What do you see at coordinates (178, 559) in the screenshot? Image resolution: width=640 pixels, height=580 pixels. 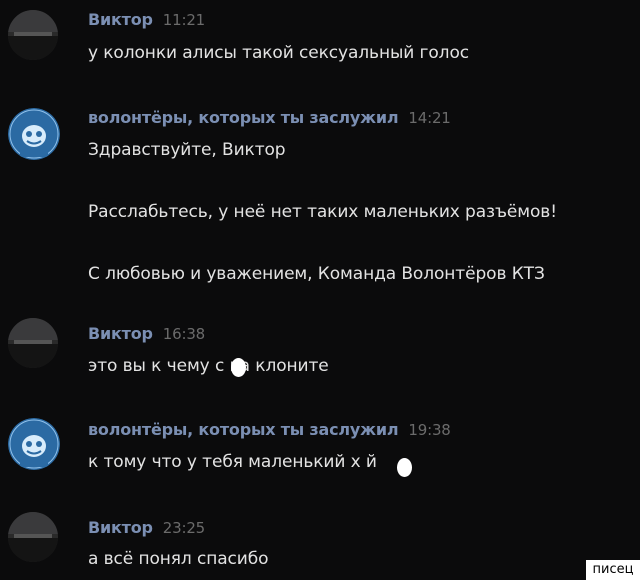 I see `message-text: а всё понял спасибо` at bounding box center [178, 559].